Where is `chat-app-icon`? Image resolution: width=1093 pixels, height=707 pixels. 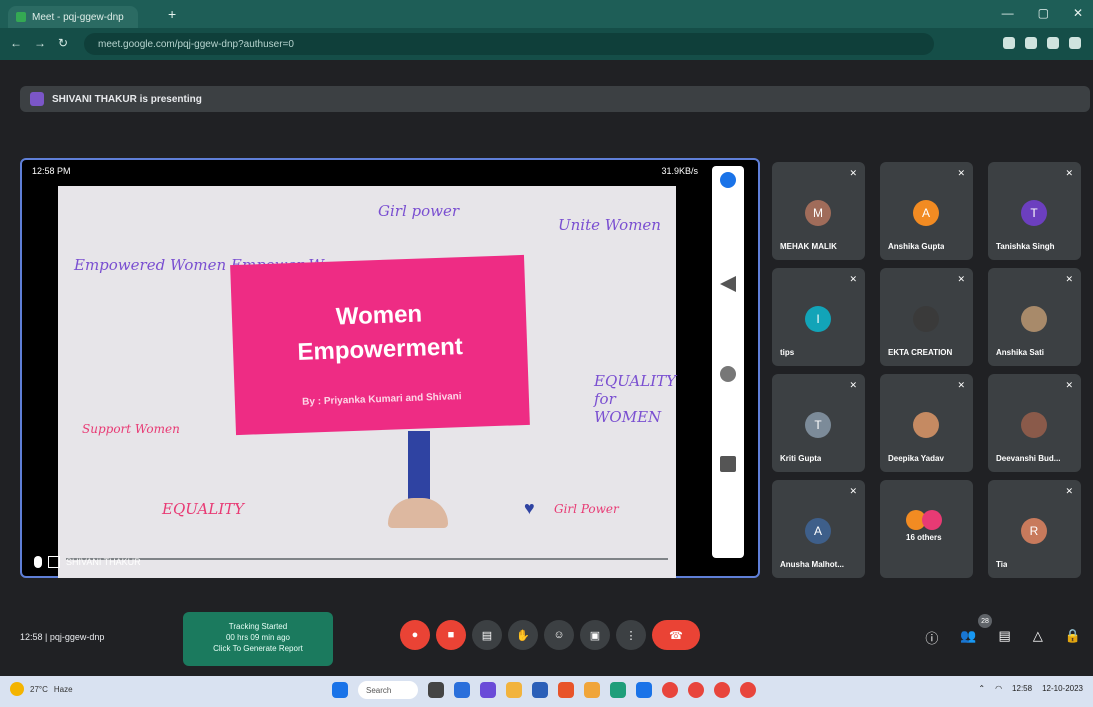 chat-app-icon is located at coordinates (462, 690).